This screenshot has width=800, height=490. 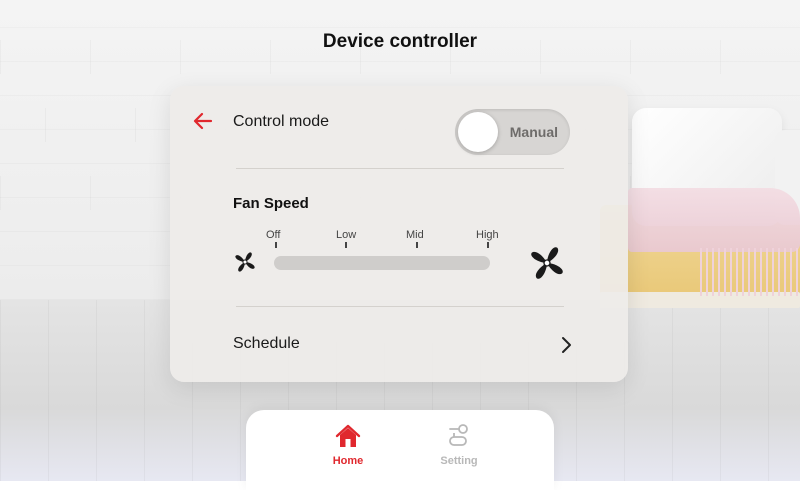 I want to click on blanket-fringe, so click(x=750, y=272).